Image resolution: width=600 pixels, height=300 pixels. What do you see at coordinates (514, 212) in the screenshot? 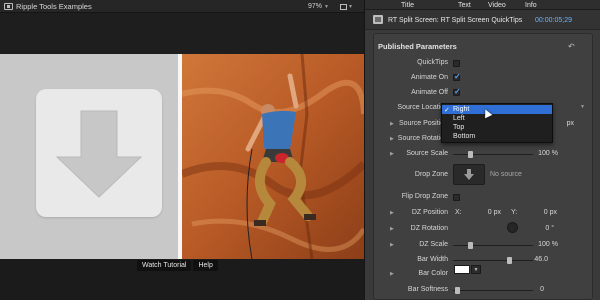
I see `dz-y-label: Y:` at bounding box center [514, 212].